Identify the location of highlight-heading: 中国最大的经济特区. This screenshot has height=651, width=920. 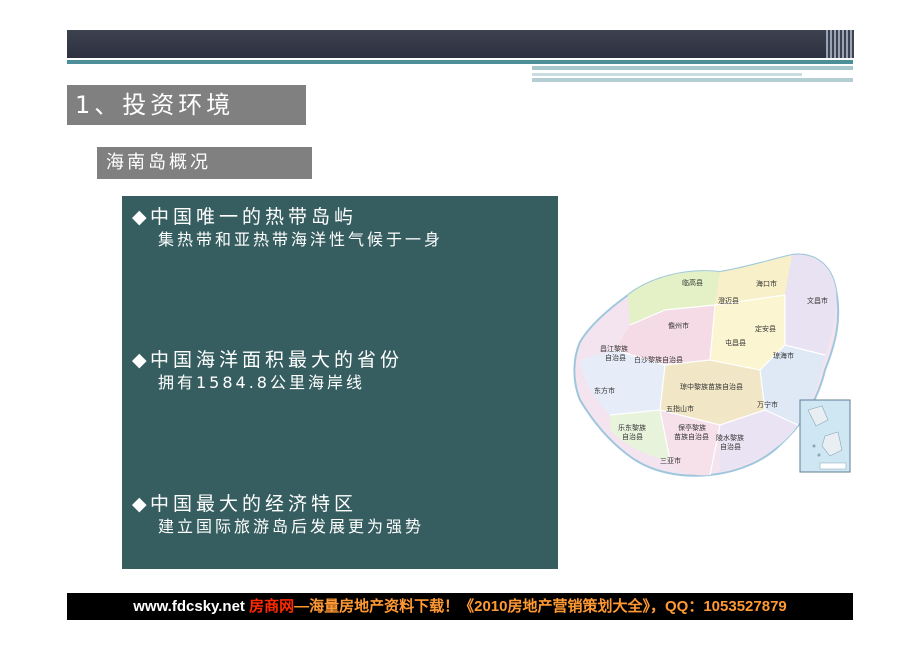
(254, 504).